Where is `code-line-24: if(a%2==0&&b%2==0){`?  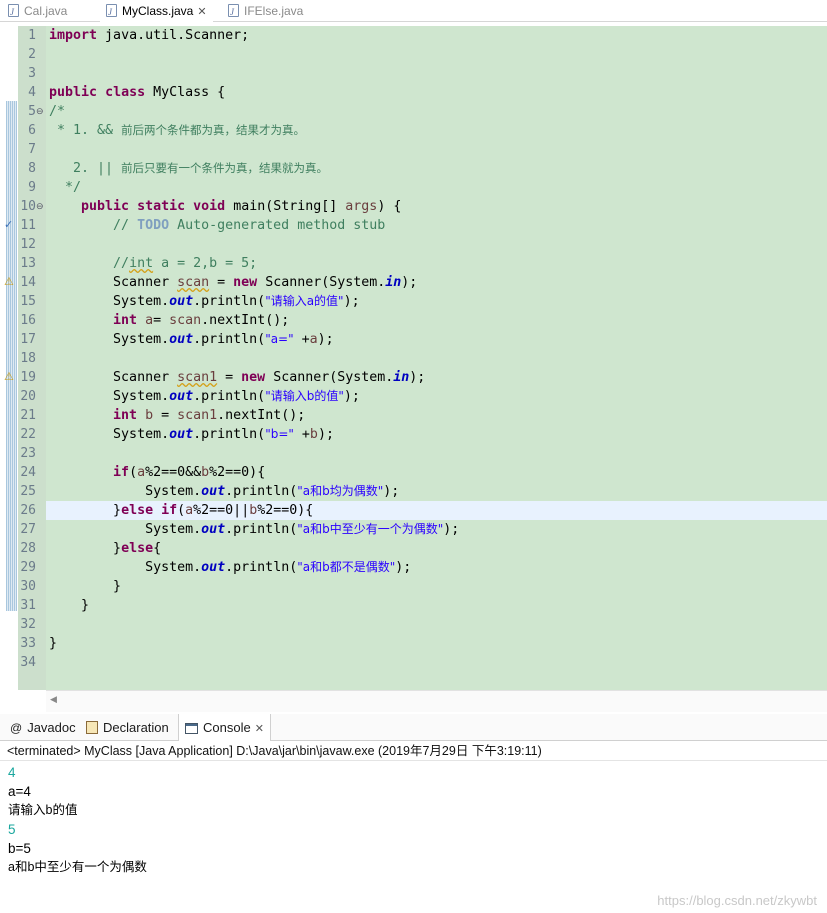 code-line-24: if(a%2==0&&b%2==0){ is located at coordinates (189, 472).